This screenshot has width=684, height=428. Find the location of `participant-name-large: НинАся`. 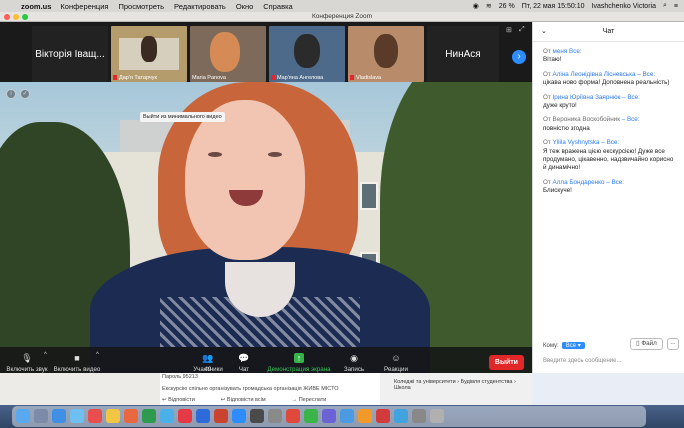

participant-name-large: НинАся is located at coordinates (463, 54).